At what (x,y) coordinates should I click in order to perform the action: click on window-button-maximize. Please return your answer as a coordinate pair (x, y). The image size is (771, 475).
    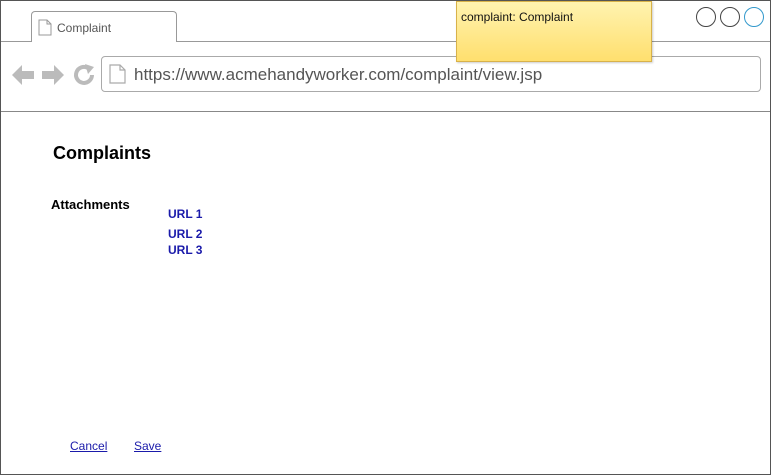
    Looking at the image, I should click on (730, 17).